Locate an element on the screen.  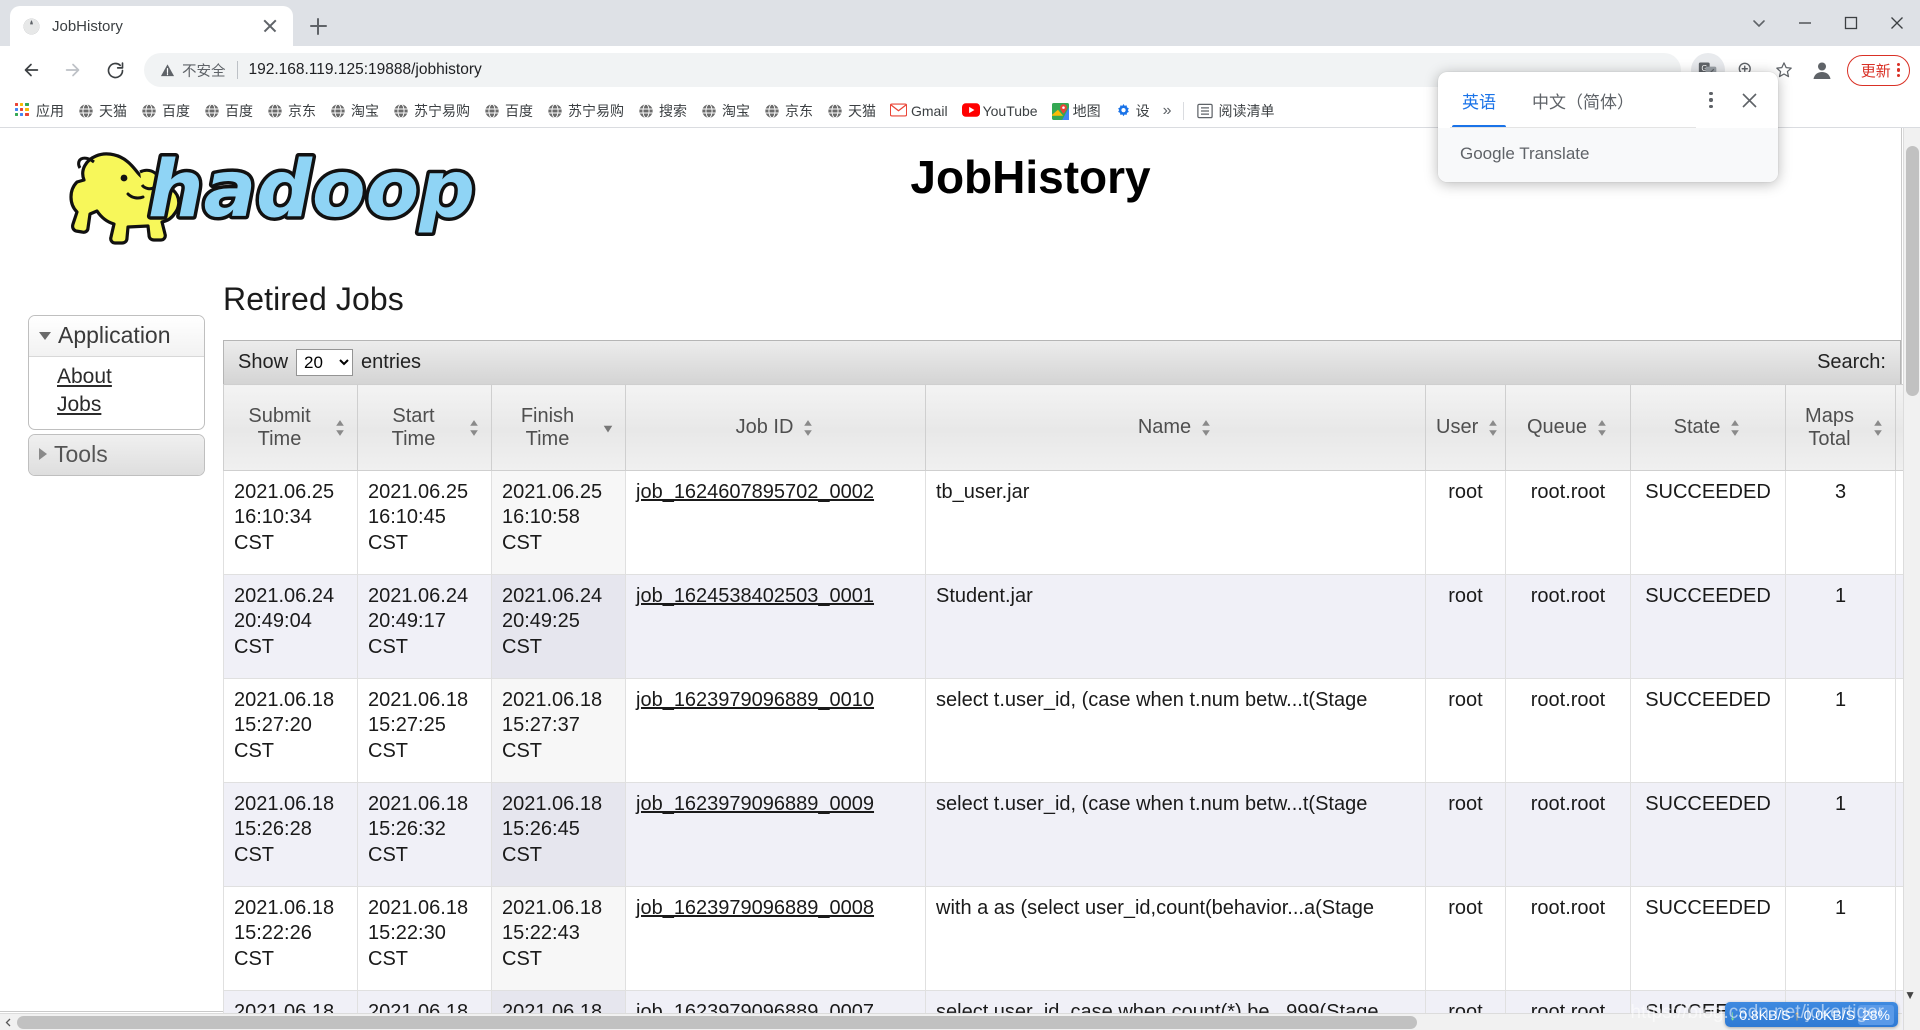
profile-avatar-icon is located at coordinates (1822, 70).